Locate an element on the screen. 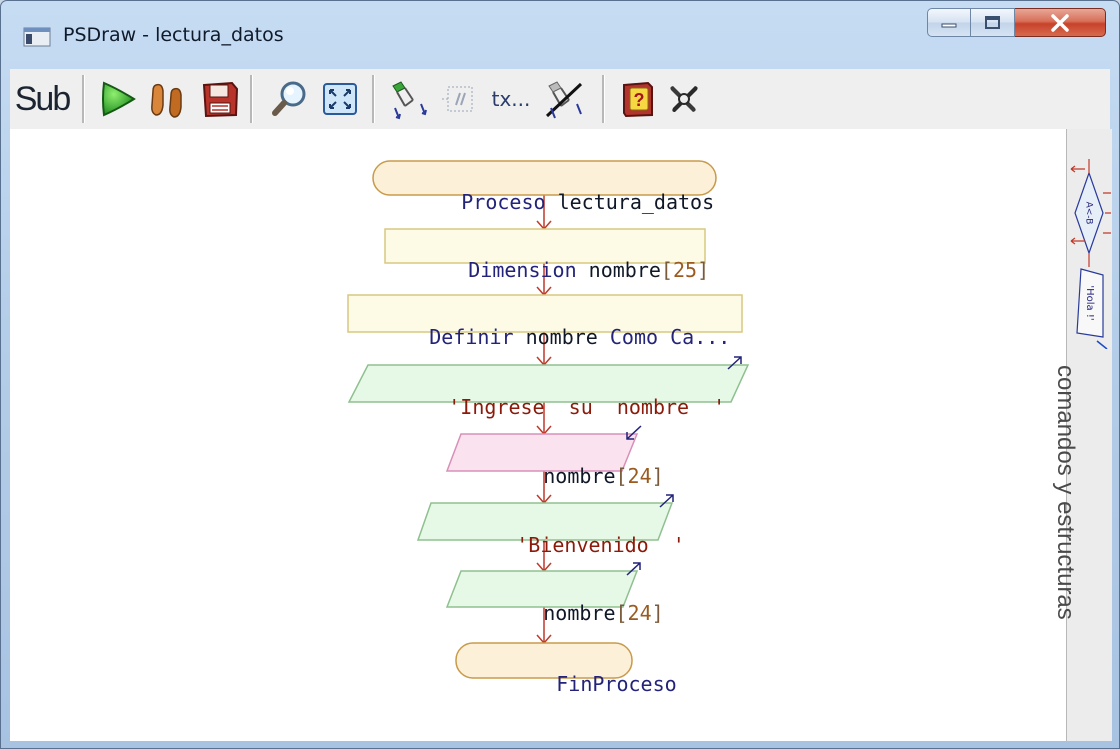  keyword-como: Como is located at coordinates (634, 337).